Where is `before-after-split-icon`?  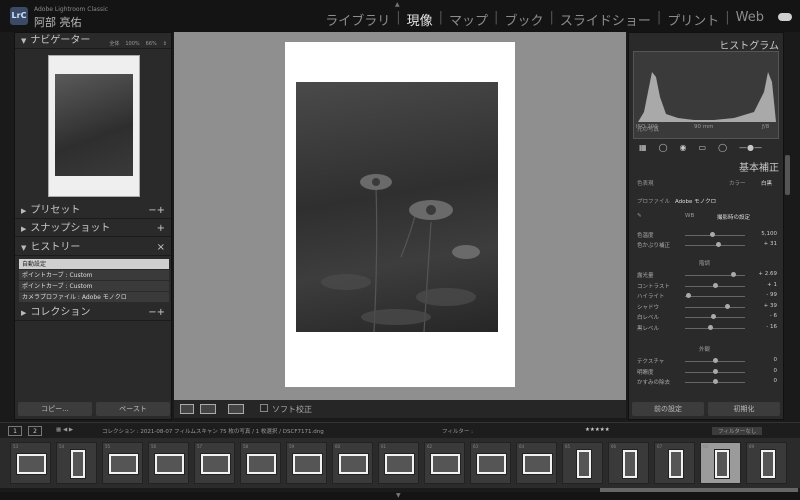
before-after-split-icon is located at coordinates (236, 409).